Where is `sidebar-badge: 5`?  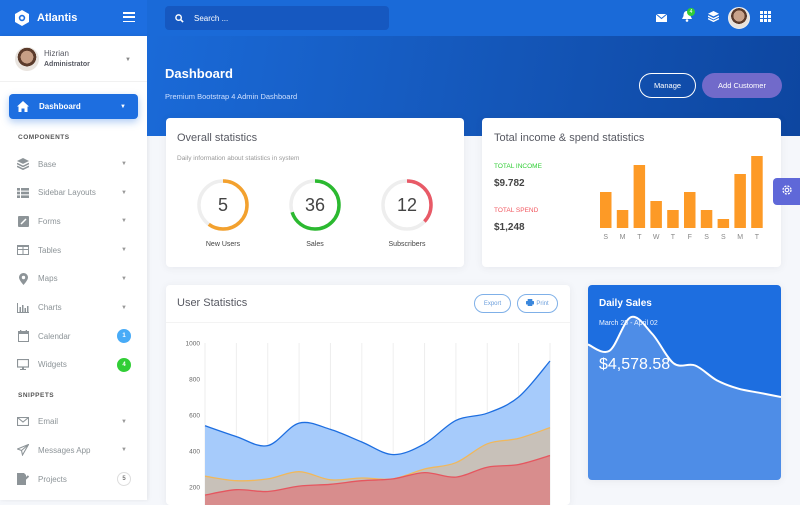 sidebar-badge: 5 is located at coordinates (124, 479).